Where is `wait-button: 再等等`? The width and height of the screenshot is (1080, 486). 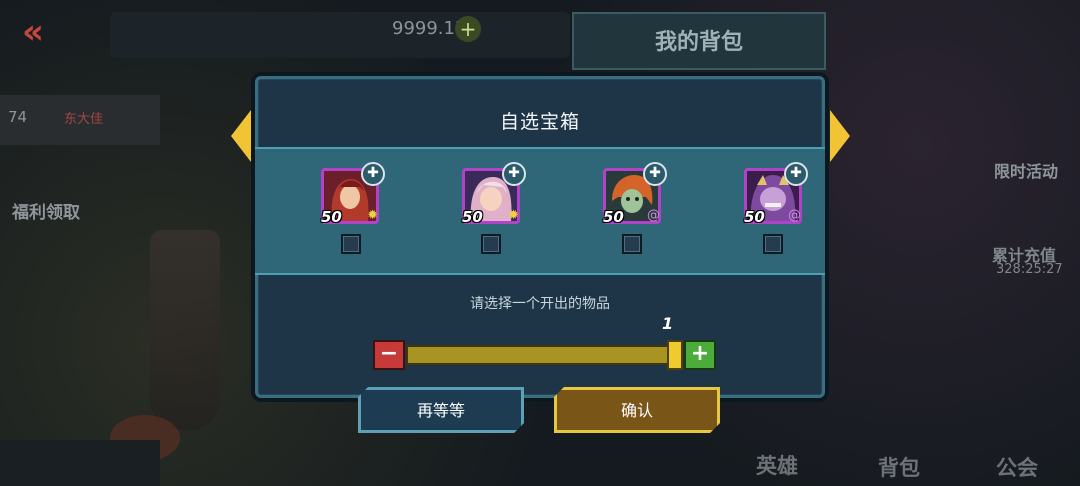 wait-button: 再等等 is located at coordinates (441, 410).